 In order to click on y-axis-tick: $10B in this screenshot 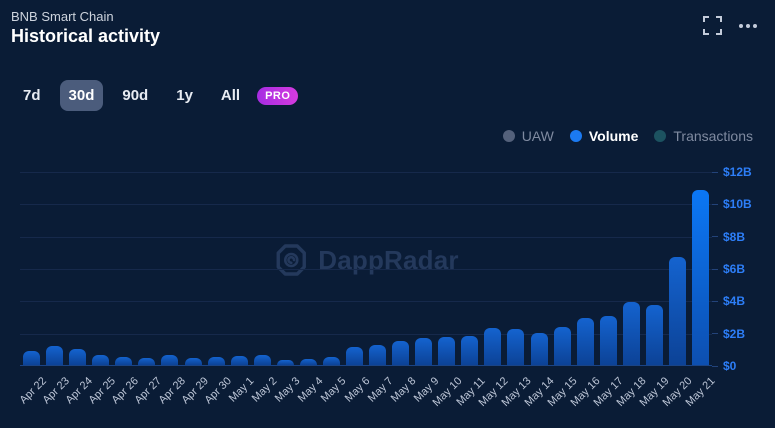, I will do `click(732, 204)`.